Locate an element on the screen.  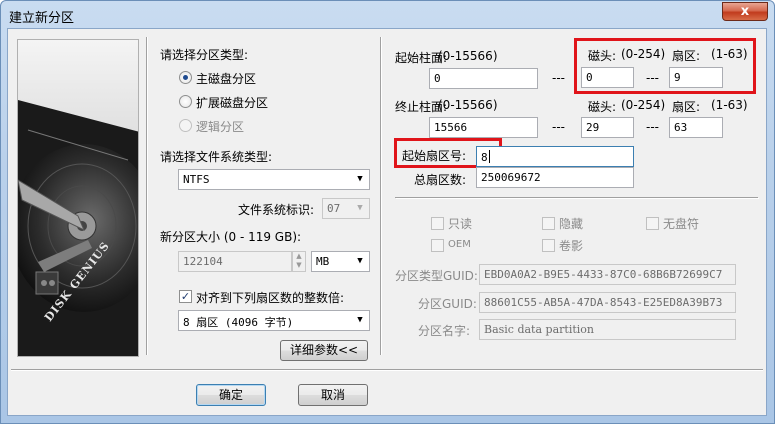
start-head-input: 0 is located at coordinates (607, 77).